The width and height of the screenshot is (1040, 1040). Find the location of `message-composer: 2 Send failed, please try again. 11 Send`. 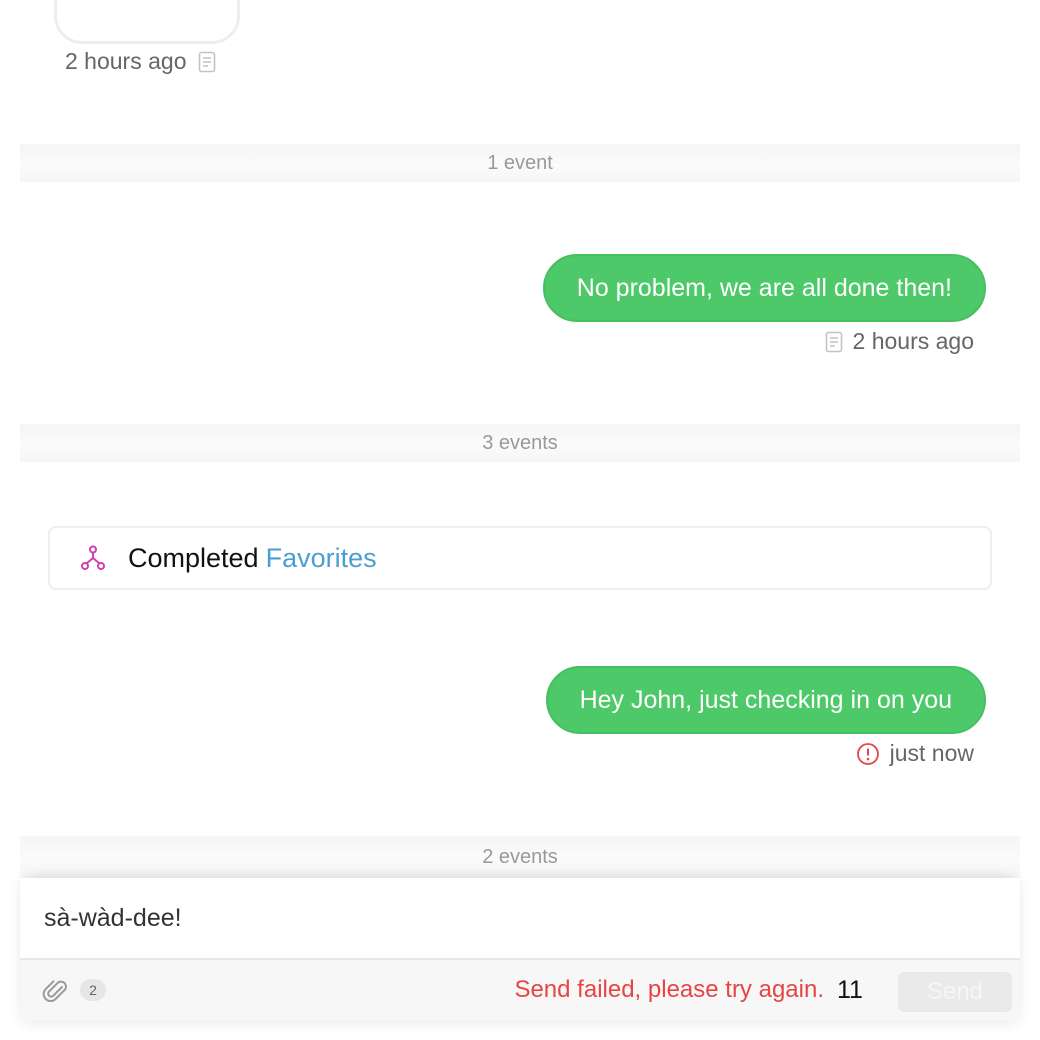

message-composer: 2 Send failed, please try again. 11 Send is located at coordinates (520, 949).